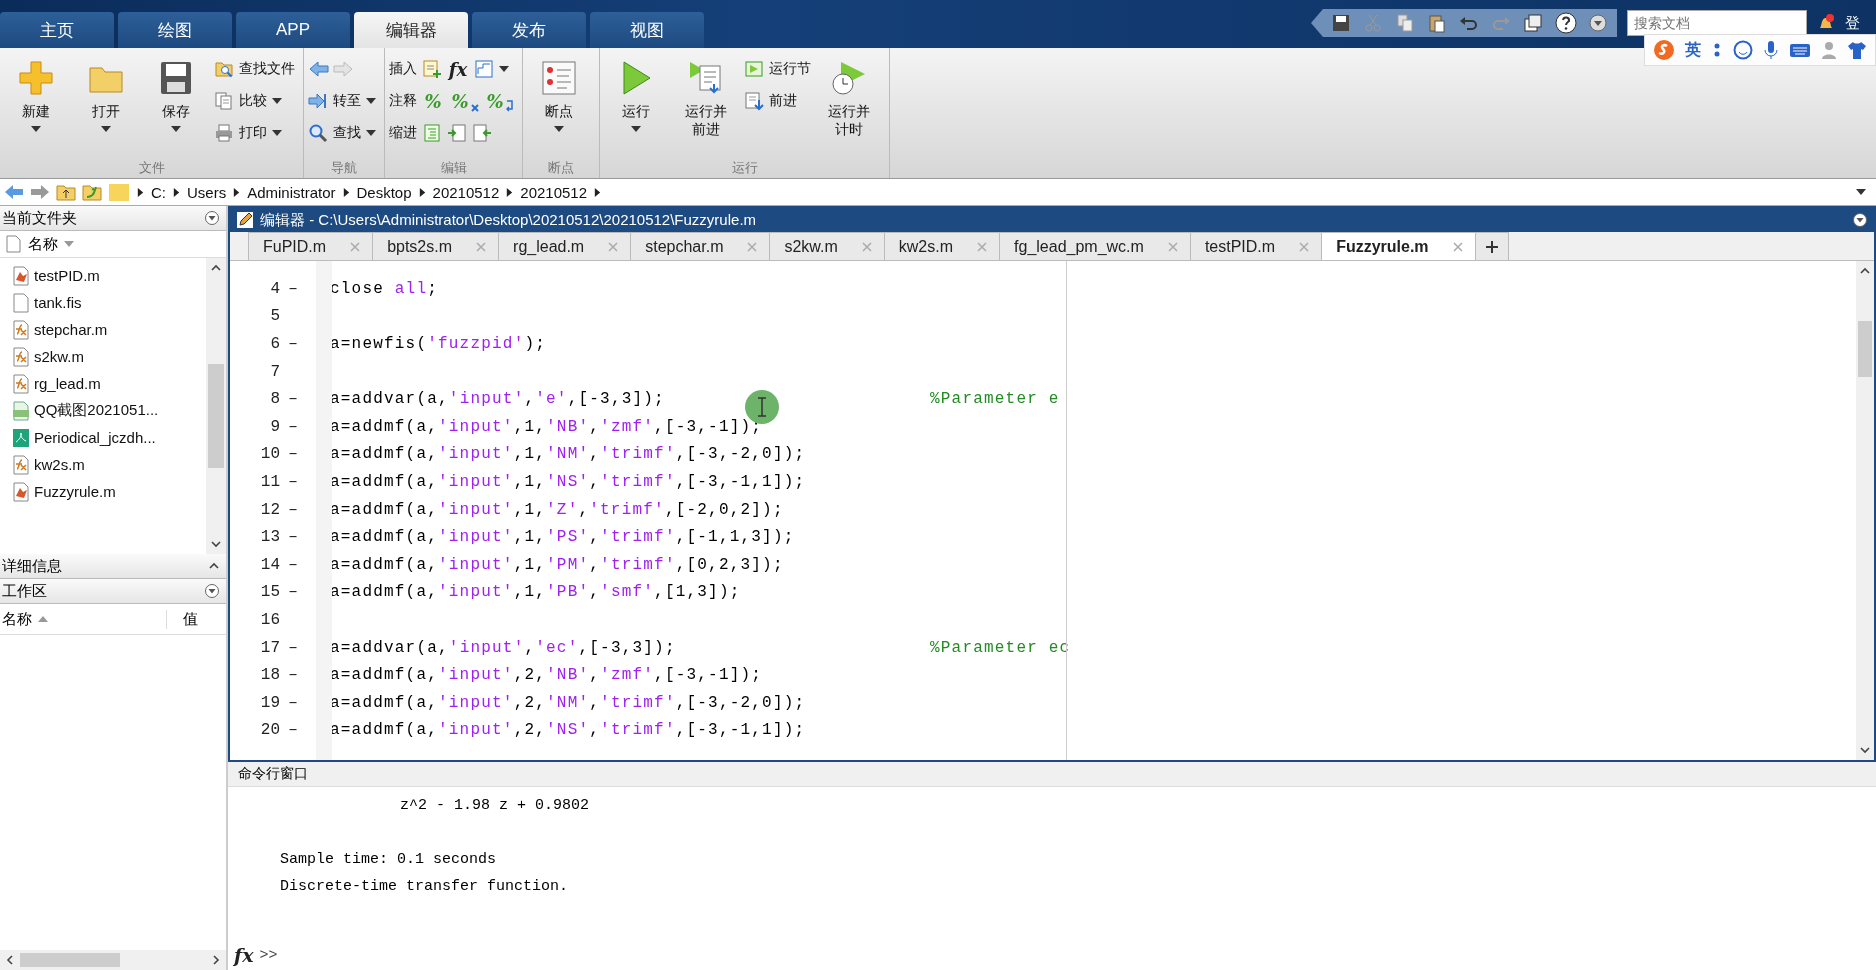  Describe the element at coordinates (254, 133) in the screenshot. I see `ribbon-button: 打印` at that location.